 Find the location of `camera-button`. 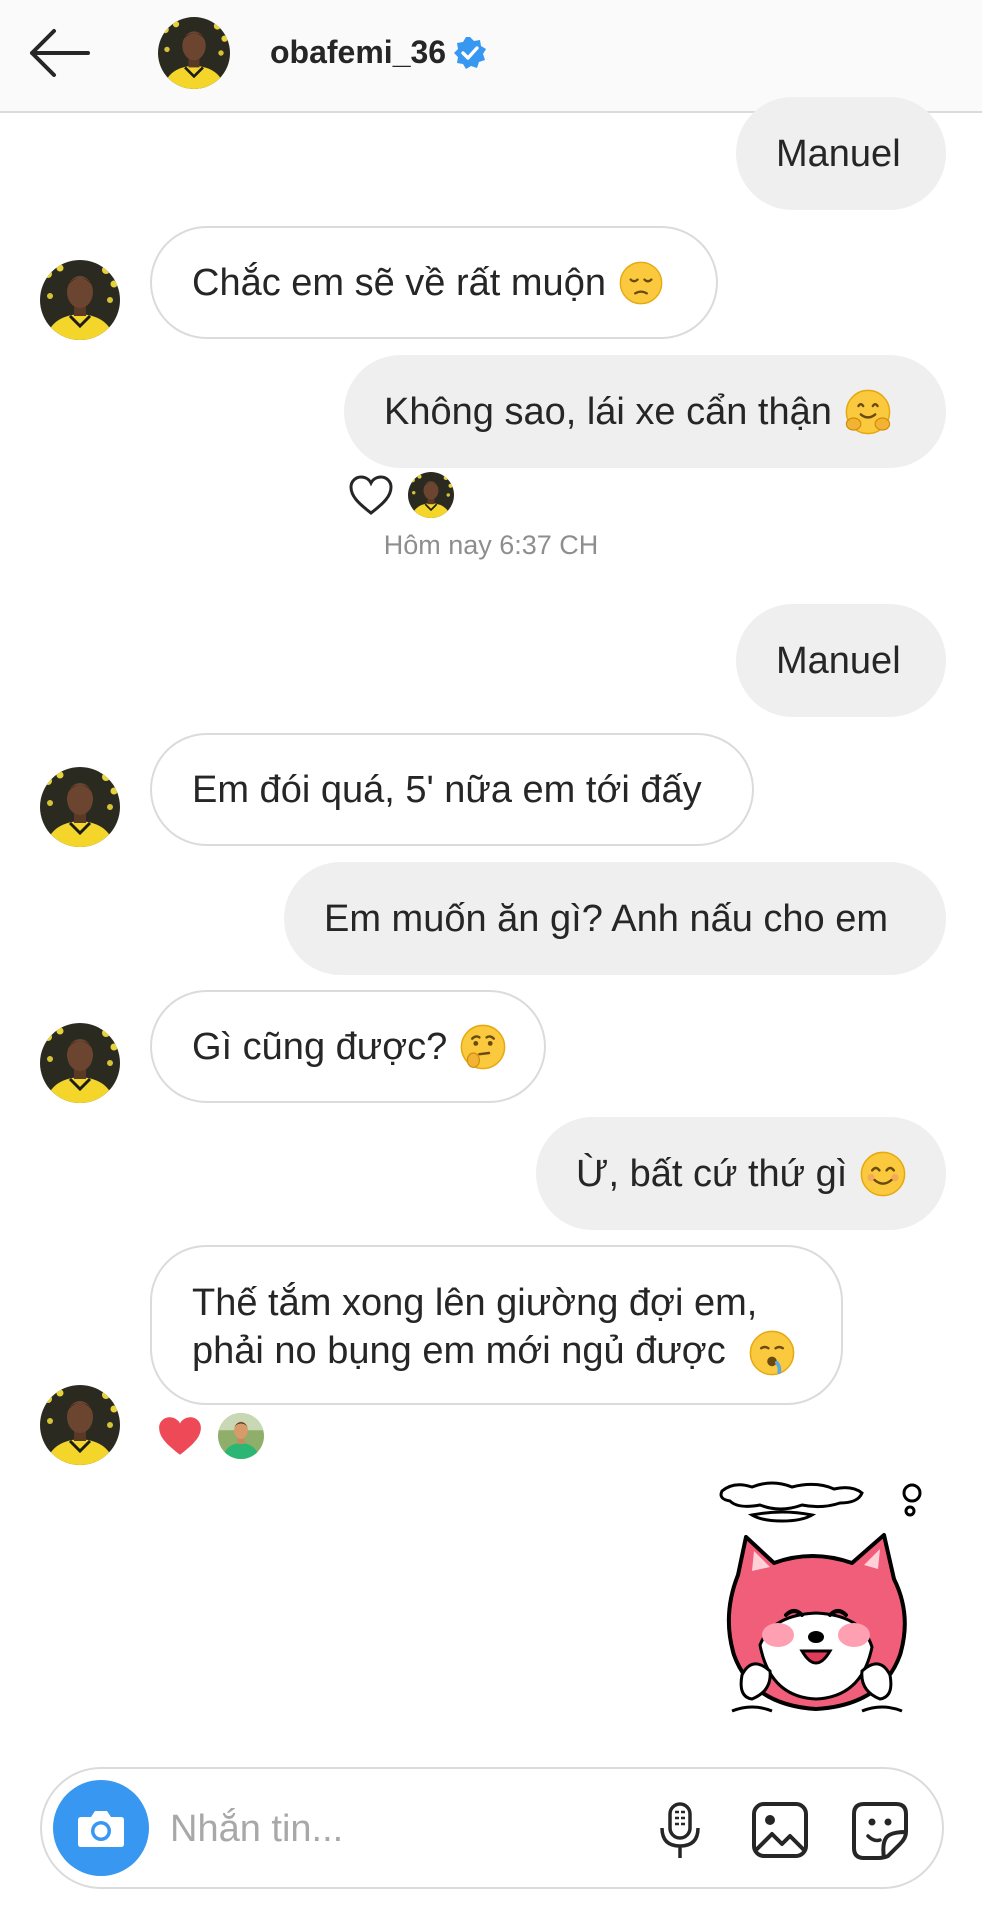

camera-button is located at coordinates (101, 1828).